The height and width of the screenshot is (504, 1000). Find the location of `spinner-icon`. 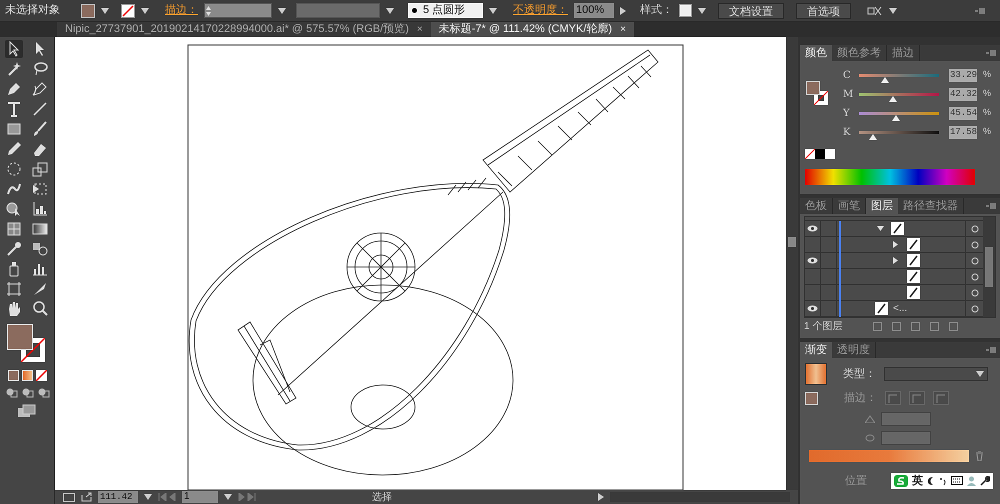

spinner-icon is located at coordinates (208, 10).